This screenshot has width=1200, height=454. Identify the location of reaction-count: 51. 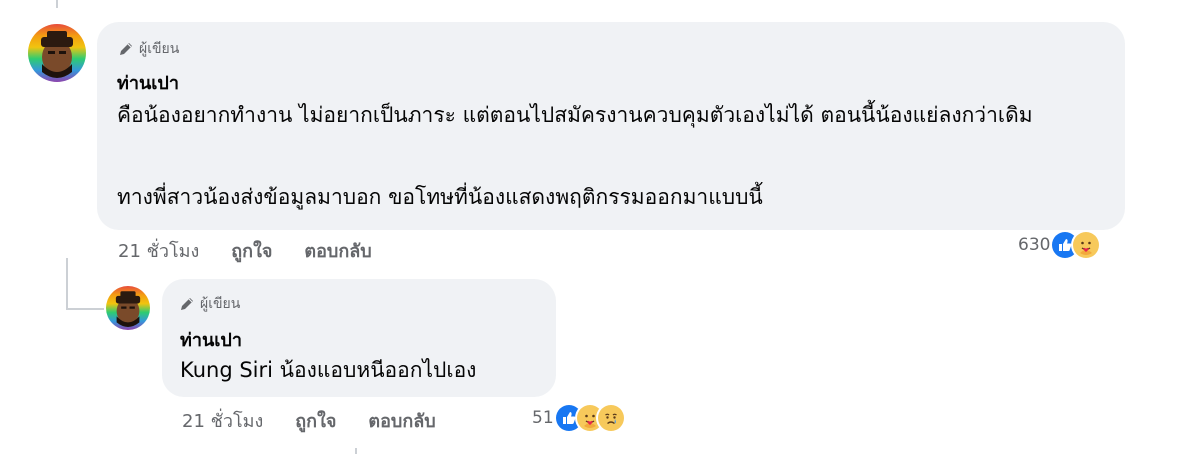
(543, 418).